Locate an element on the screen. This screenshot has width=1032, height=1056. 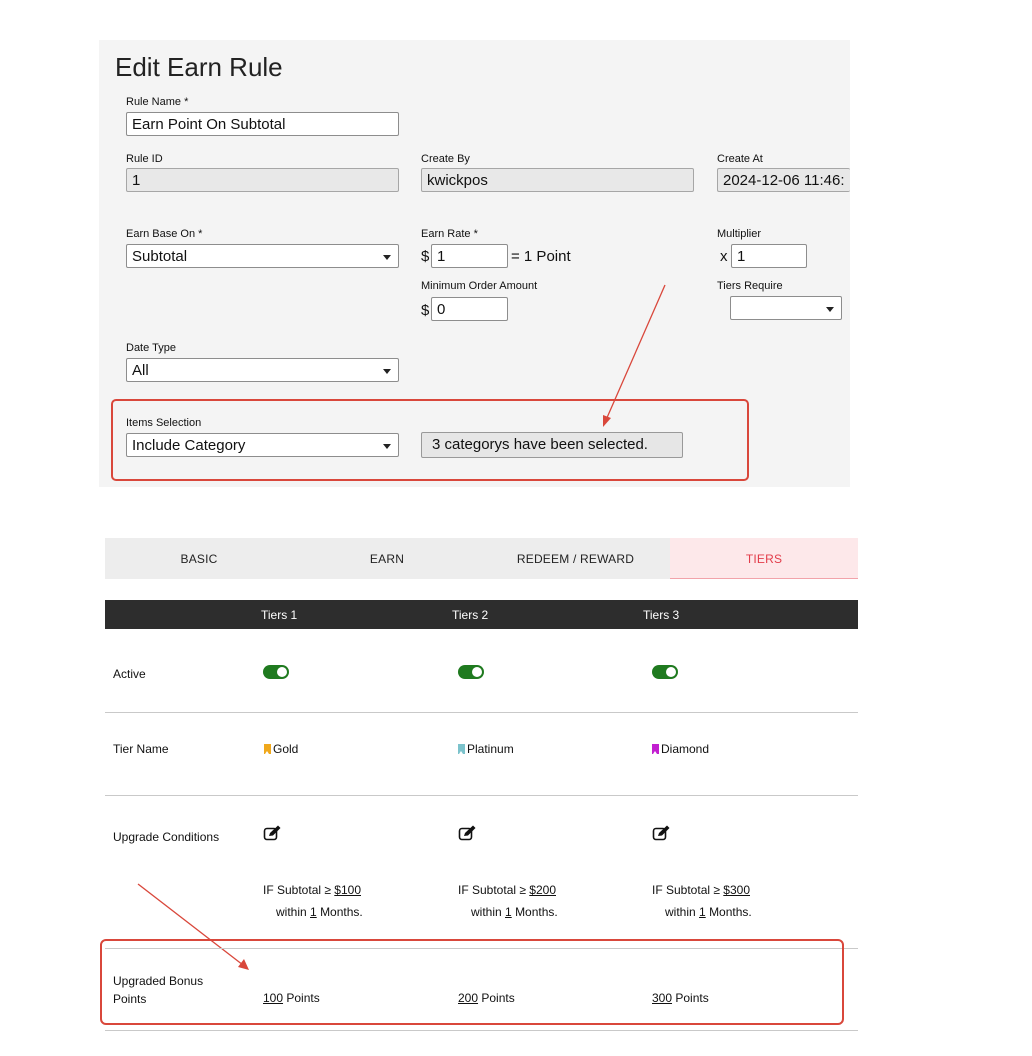
tier-1-months-link: 1 is located at coordinates (313, 912).